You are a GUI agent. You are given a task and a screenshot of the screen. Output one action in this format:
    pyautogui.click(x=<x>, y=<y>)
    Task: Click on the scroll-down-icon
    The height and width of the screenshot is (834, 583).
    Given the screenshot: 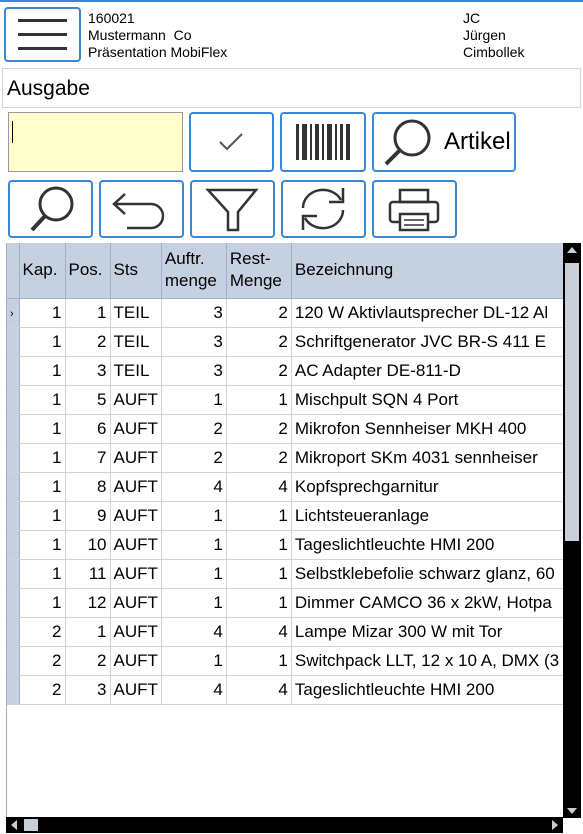 What is the action you would take?
    pyautogui.click(x=572, y=811)
    